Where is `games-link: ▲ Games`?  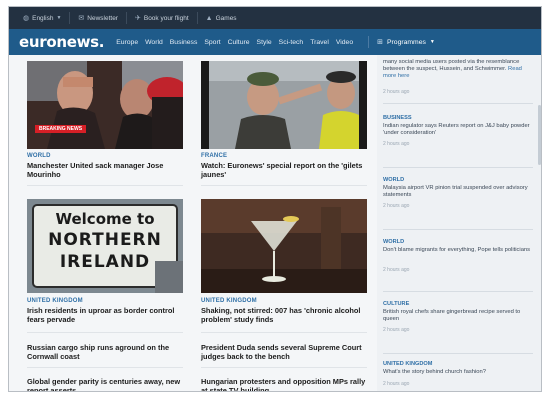
games-link: ▲ Games is located at coordinates (221, 18).